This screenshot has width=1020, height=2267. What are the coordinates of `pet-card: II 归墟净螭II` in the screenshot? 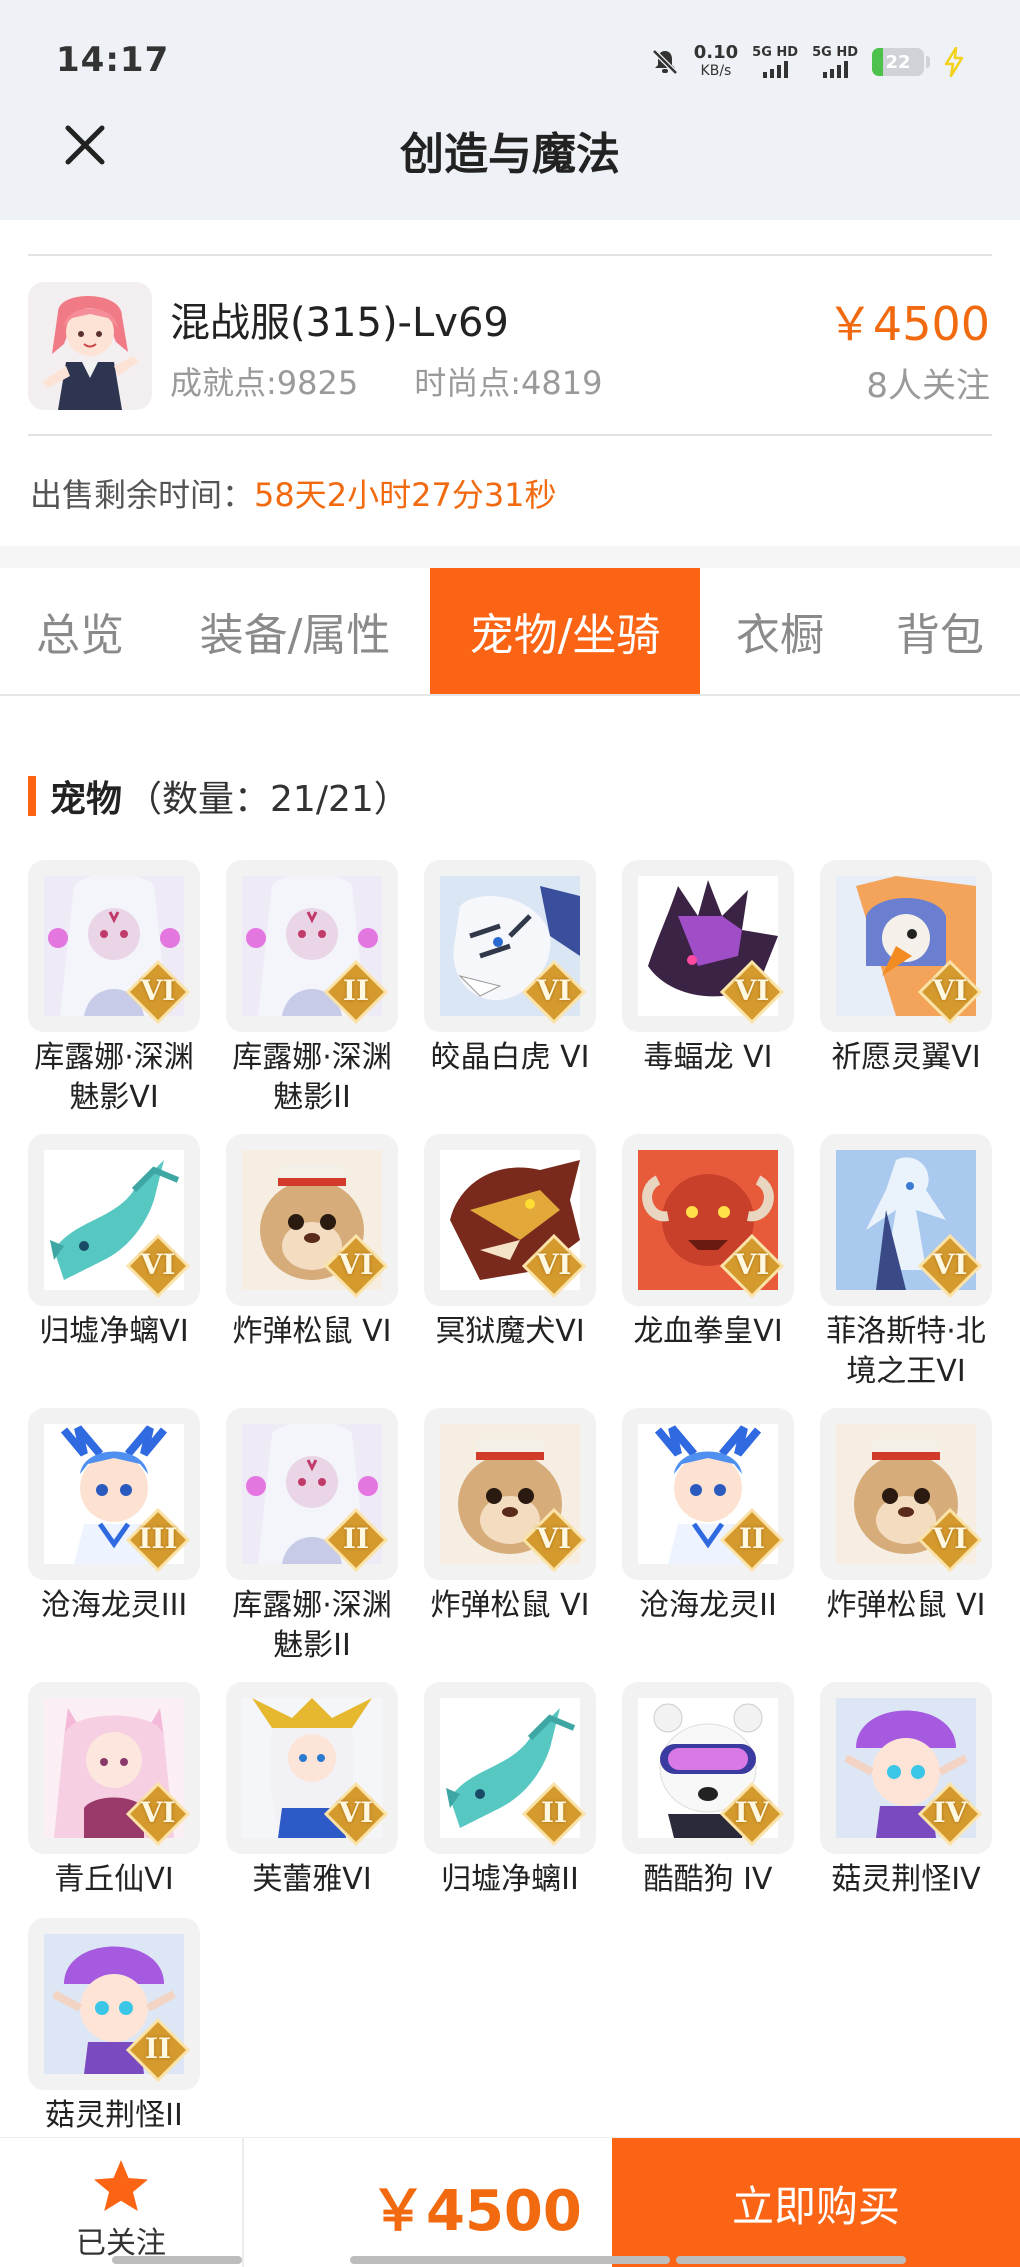 It's located at (510, 1791).